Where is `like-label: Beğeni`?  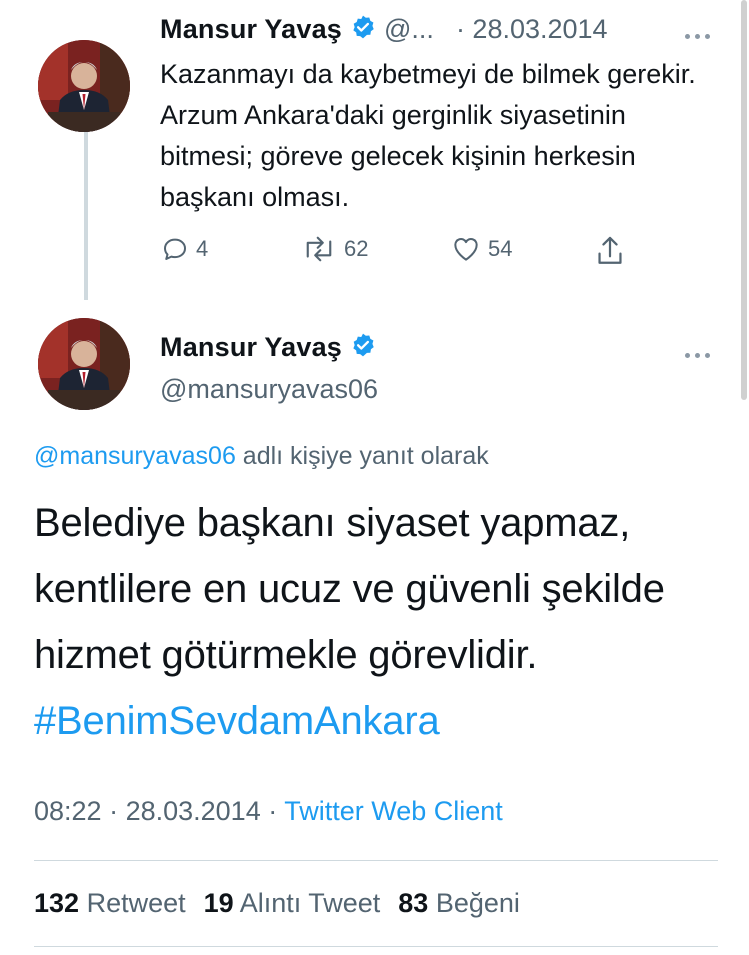
like-label: Beğeni is located at coordinates (477, 903).